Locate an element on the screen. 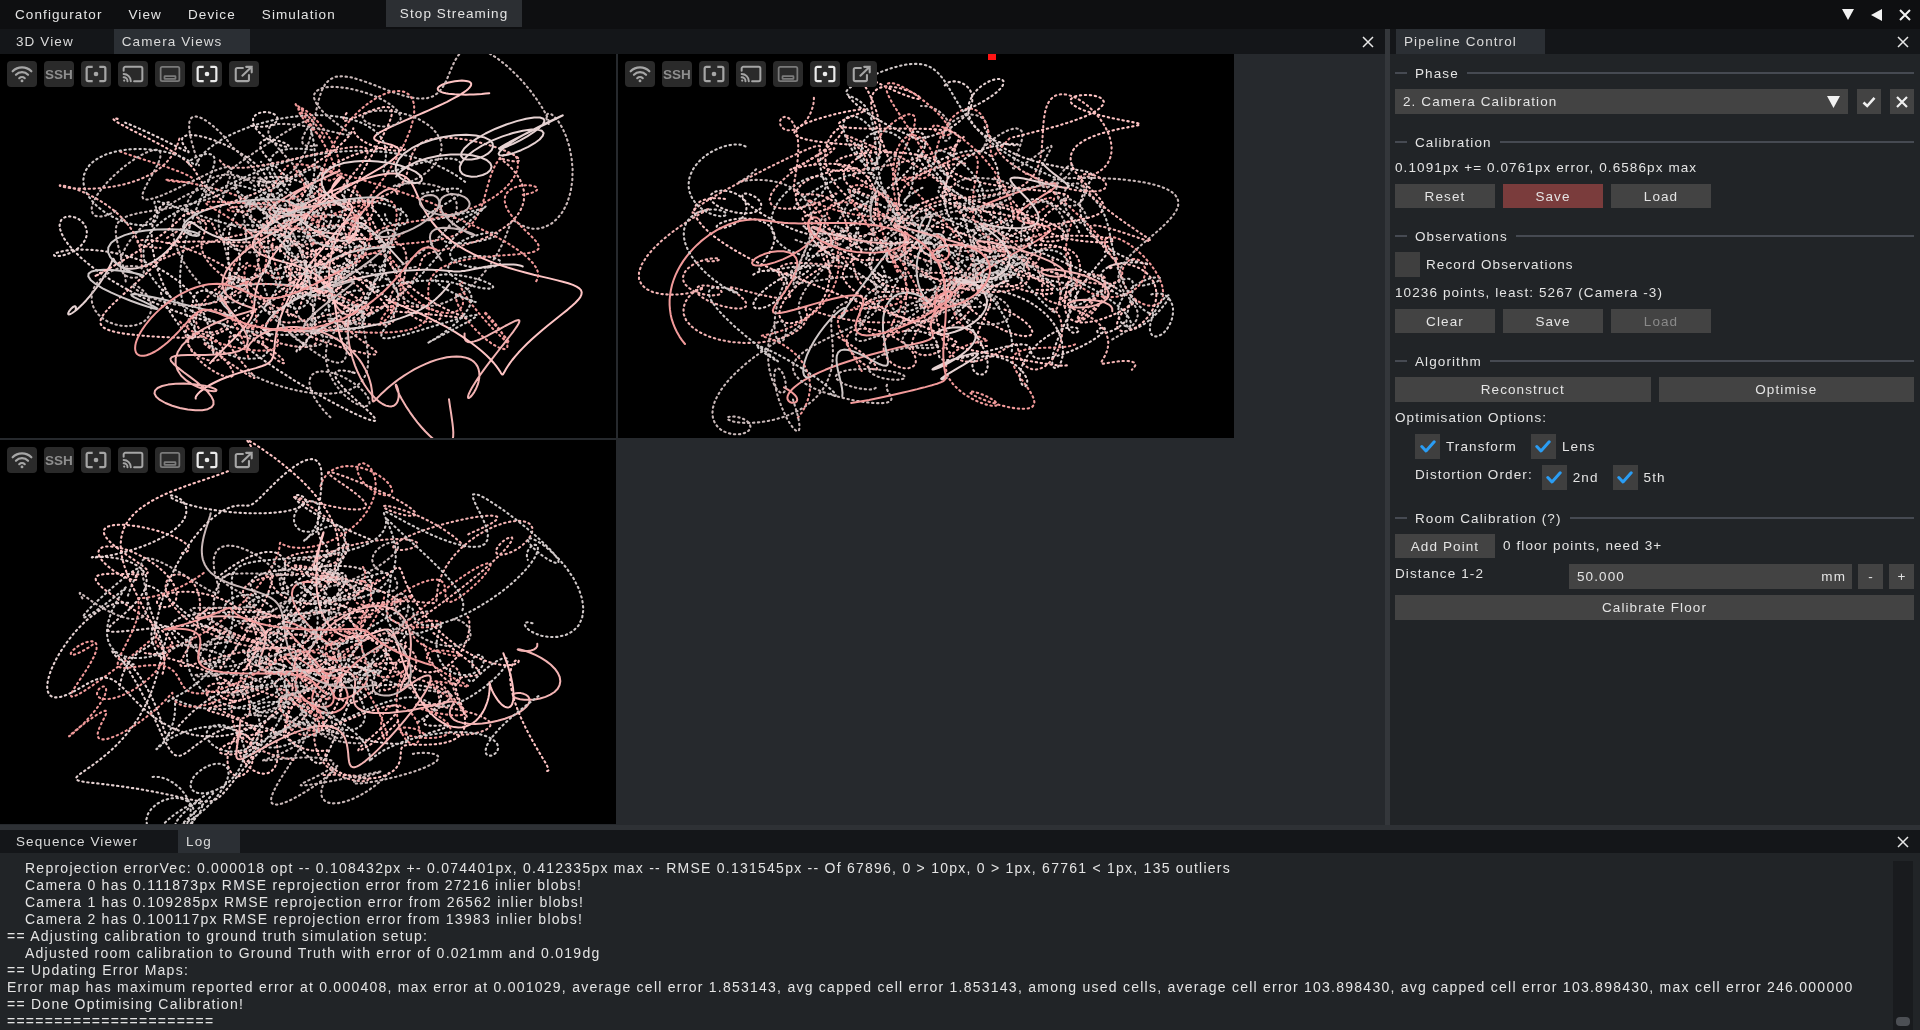 Image resolution: width=1920 pixels, height=1030 pixels. action-button: Reconstruct is located at coordinates (1523, 389).